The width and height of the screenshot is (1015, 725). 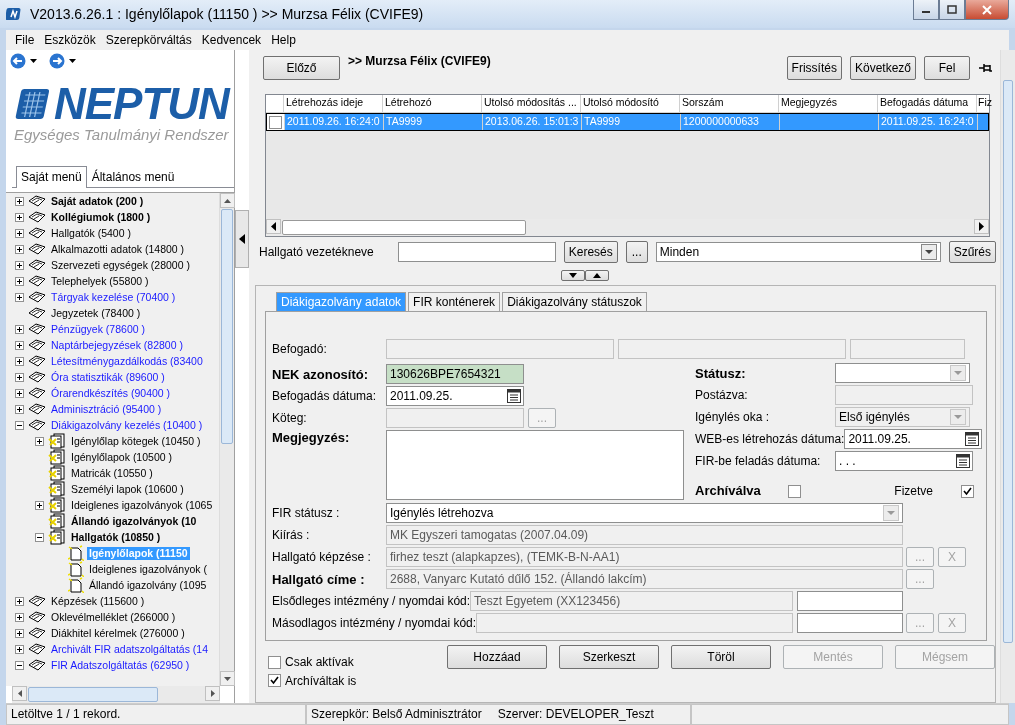 I want to click on date-field: . . ., so click(x=904, y=461).